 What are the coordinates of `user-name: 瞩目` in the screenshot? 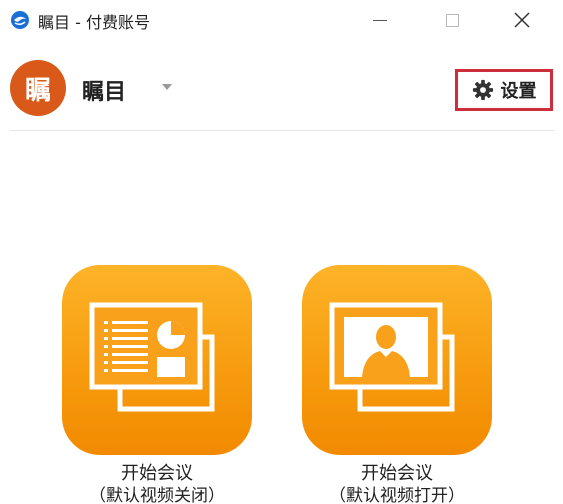 It's located at (104, 90).